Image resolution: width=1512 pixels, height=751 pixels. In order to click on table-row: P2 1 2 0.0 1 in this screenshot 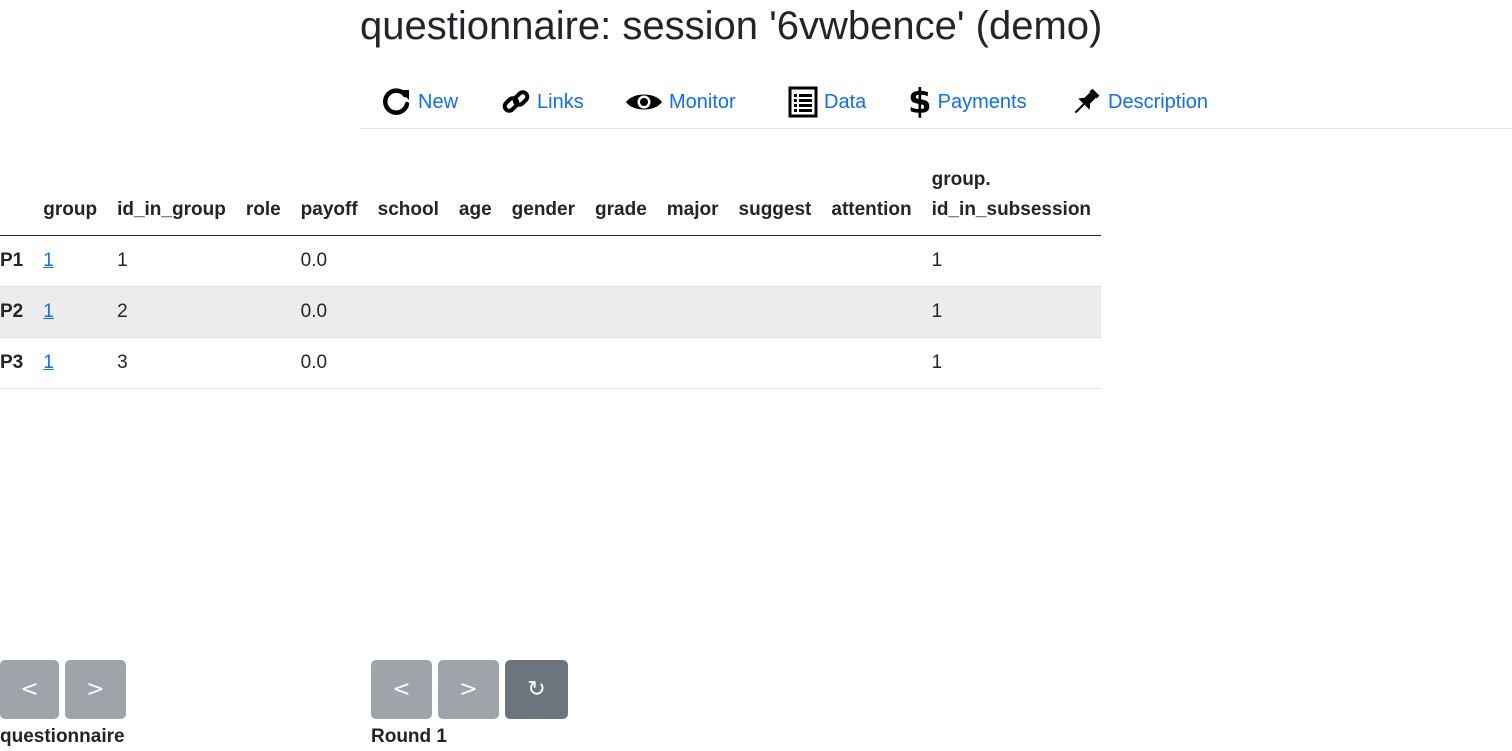, I will do `click(551, 312)`.